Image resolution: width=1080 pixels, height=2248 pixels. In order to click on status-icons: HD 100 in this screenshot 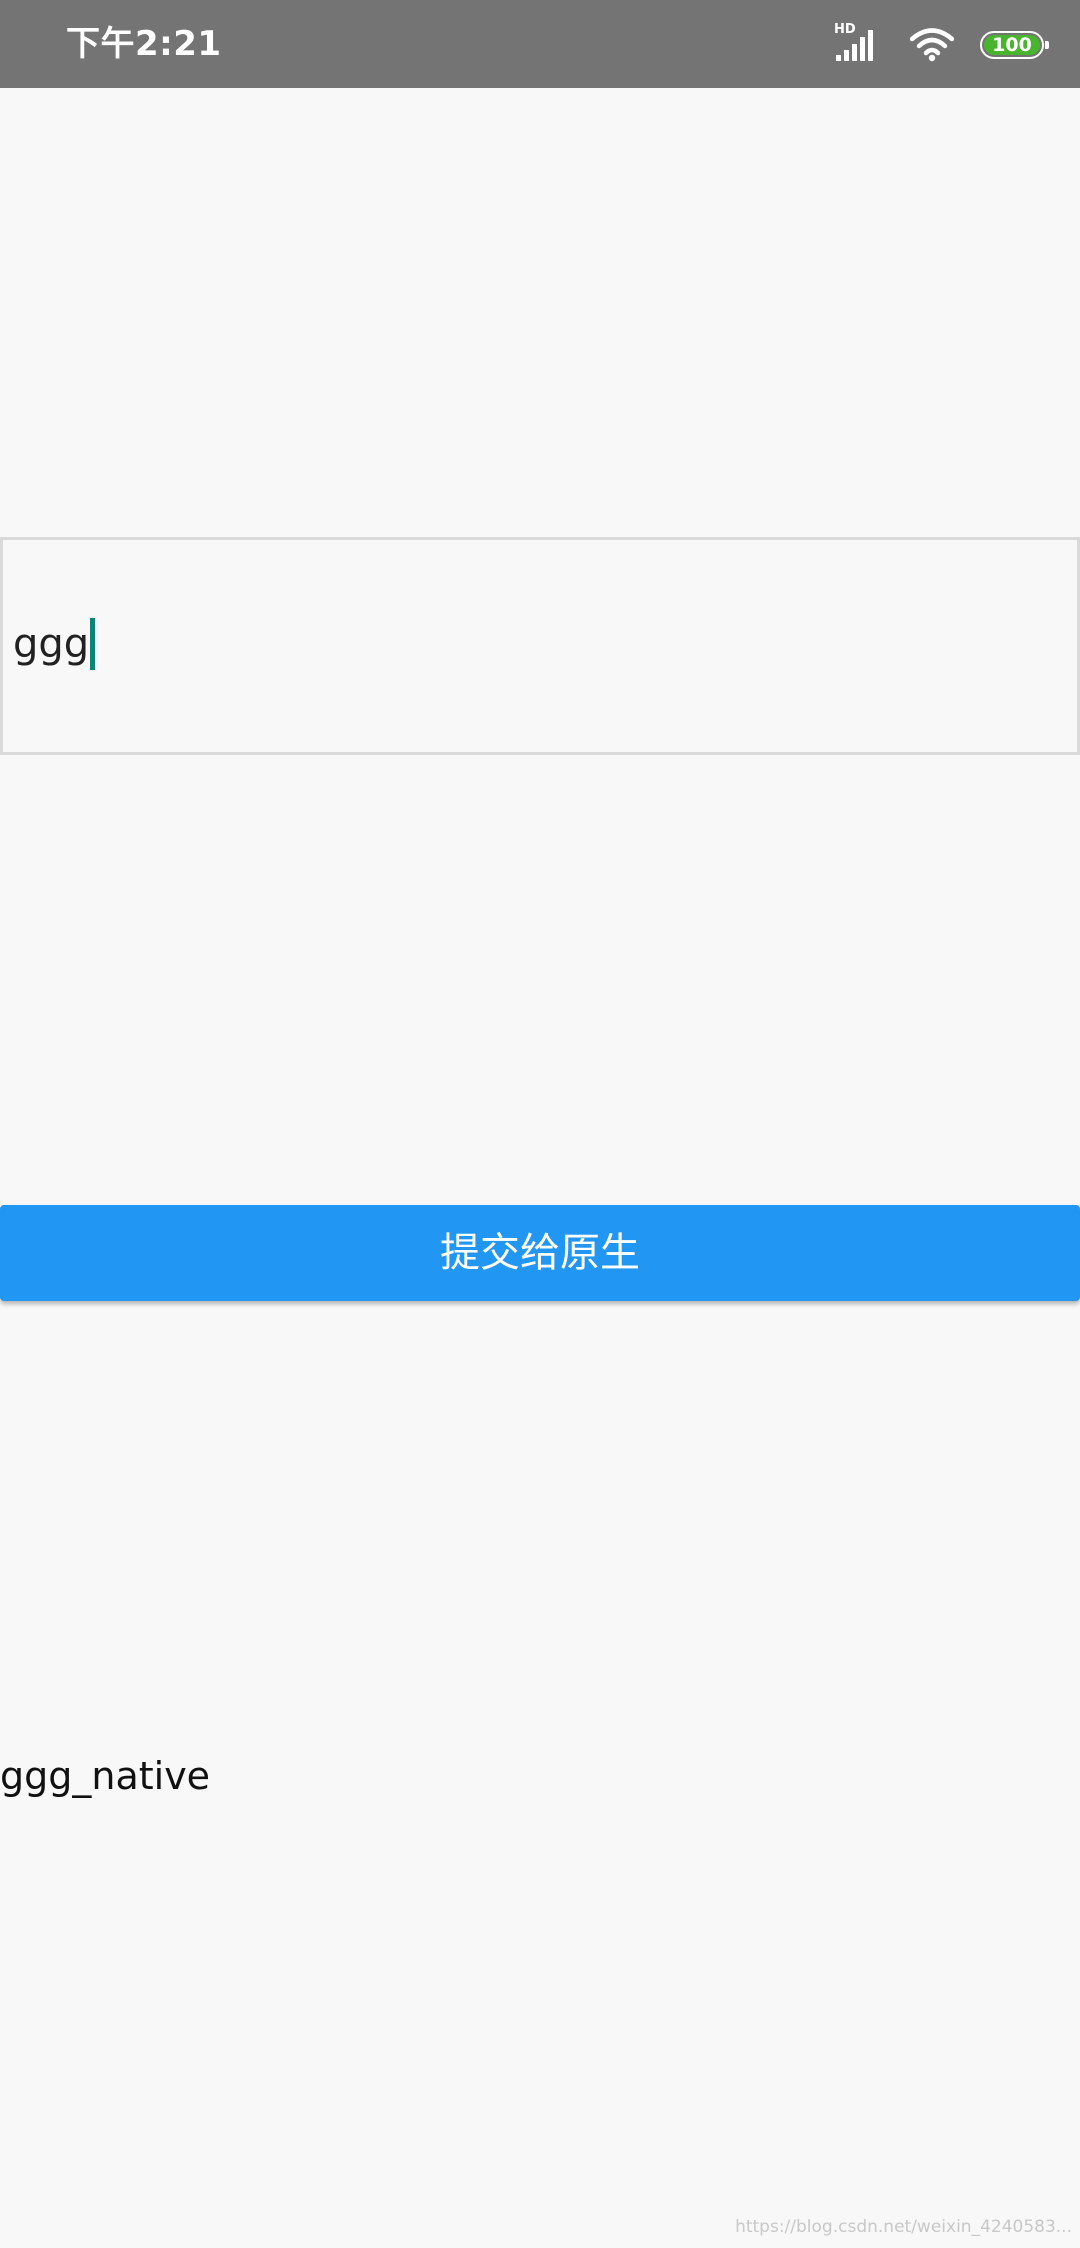, I will do `click(941, 43)`.